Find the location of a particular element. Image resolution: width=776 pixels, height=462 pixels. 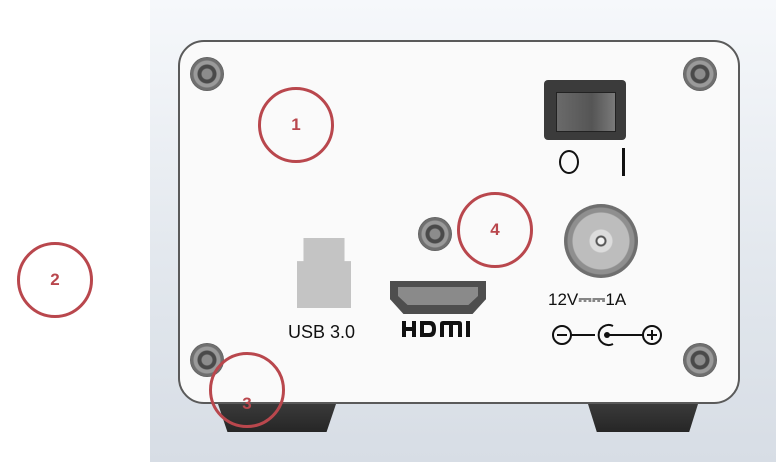

screw-top-left-icon is located at coordinates (207, 74).